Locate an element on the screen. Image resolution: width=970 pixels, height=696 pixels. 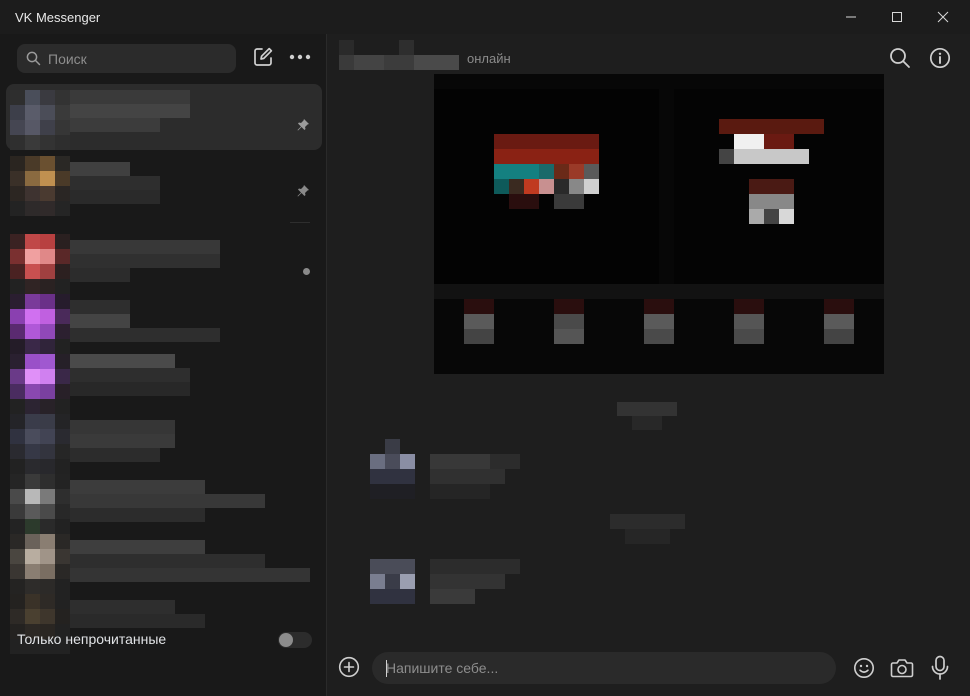
camera-icon is located at coordinates (902, 668).